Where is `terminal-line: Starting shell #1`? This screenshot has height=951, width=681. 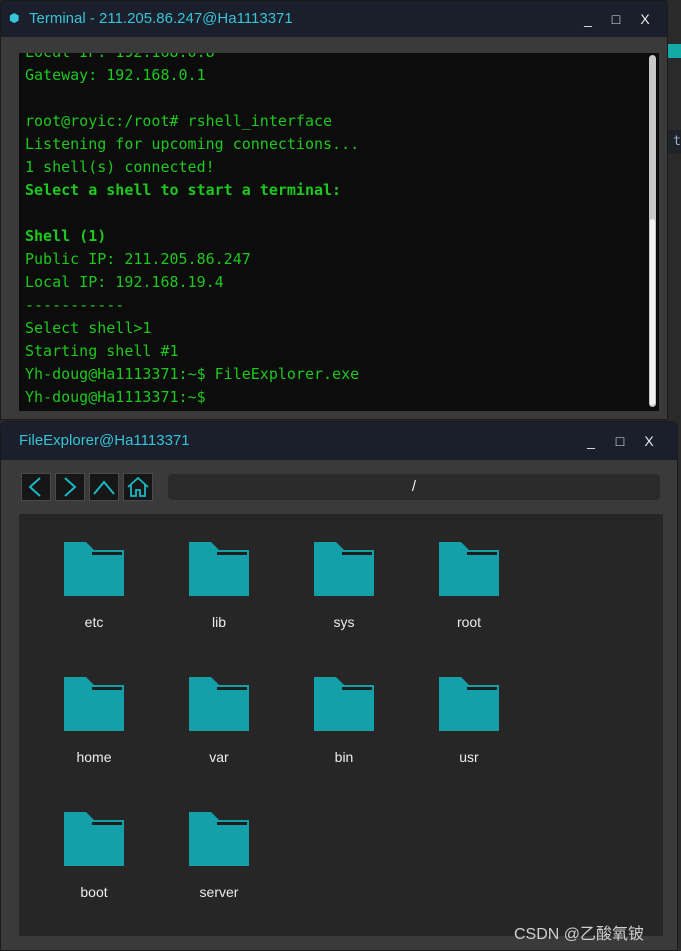
terminal-line: Starting shell #1 is located at coordinates (102, 351).